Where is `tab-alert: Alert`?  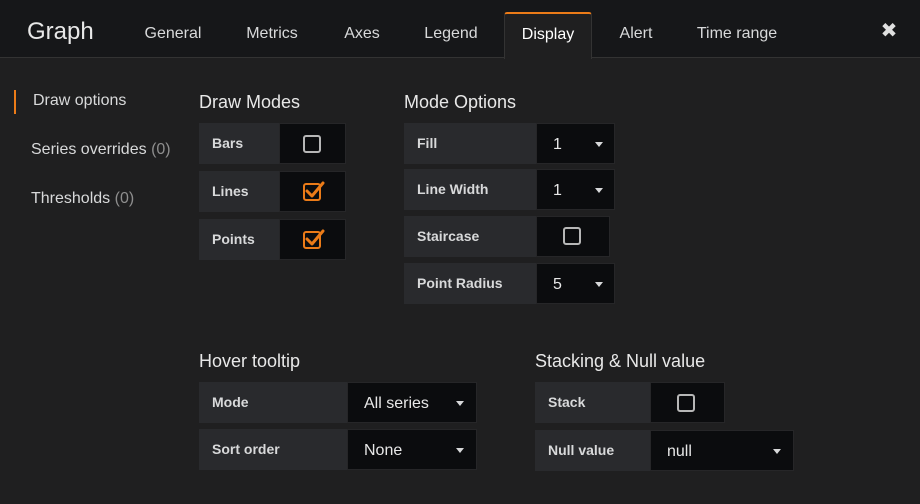
tab-alert: Alert is located at coordinates (636, 35).